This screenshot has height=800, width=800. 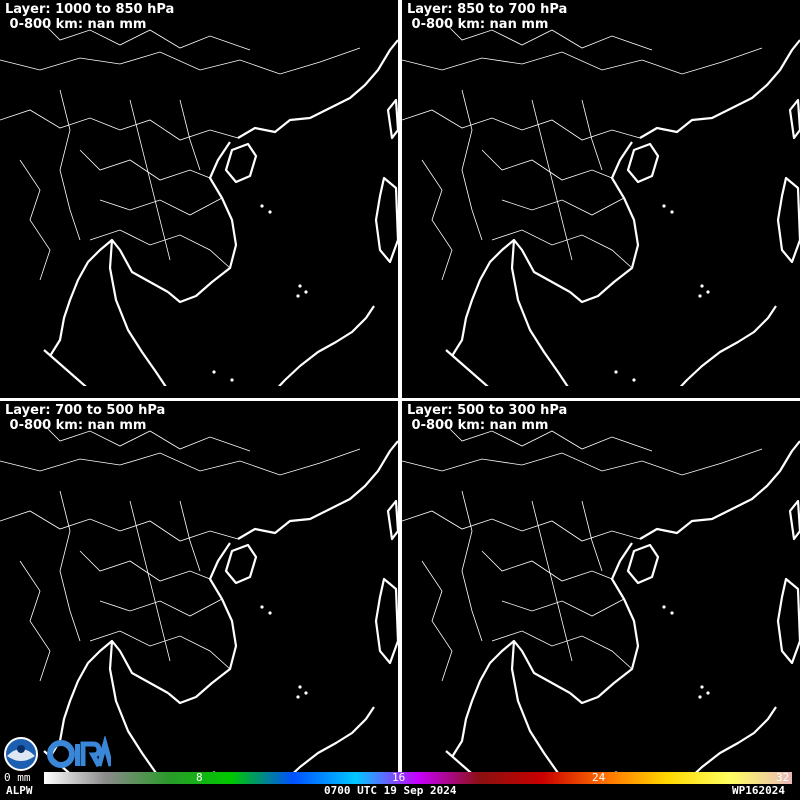 I want to click on valid-time: 0700 UTC 19 Sep 2024, so click(x=390, y=790).